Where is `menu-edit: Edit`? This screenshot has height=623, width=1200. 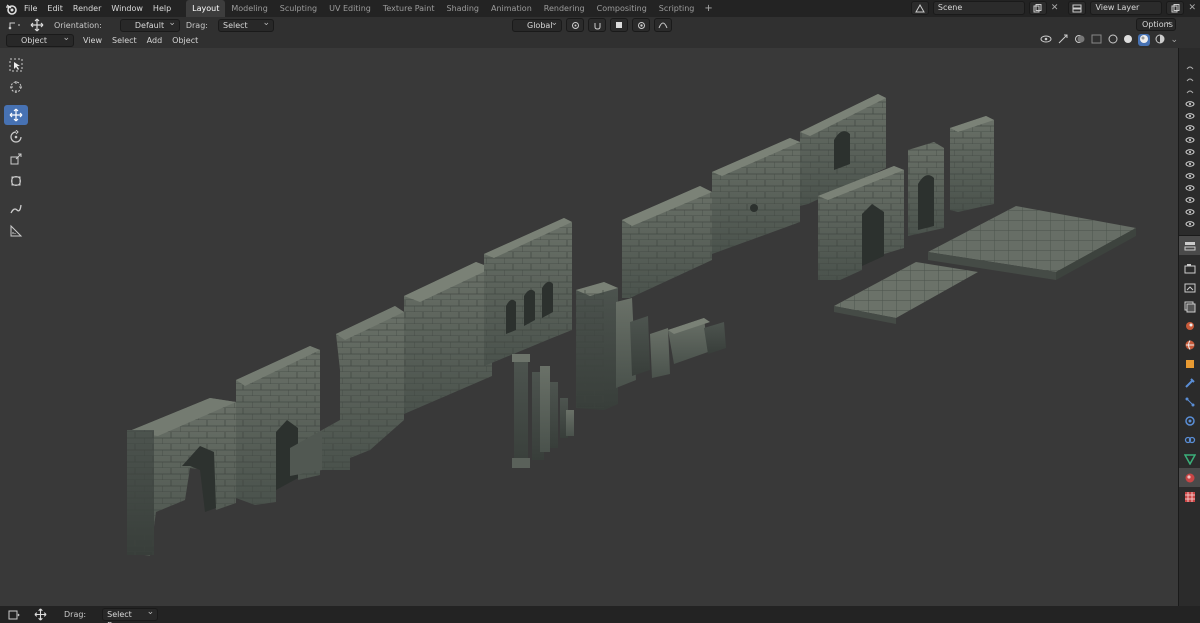 menu-edit: Edit is located at coordinates (55, 8).